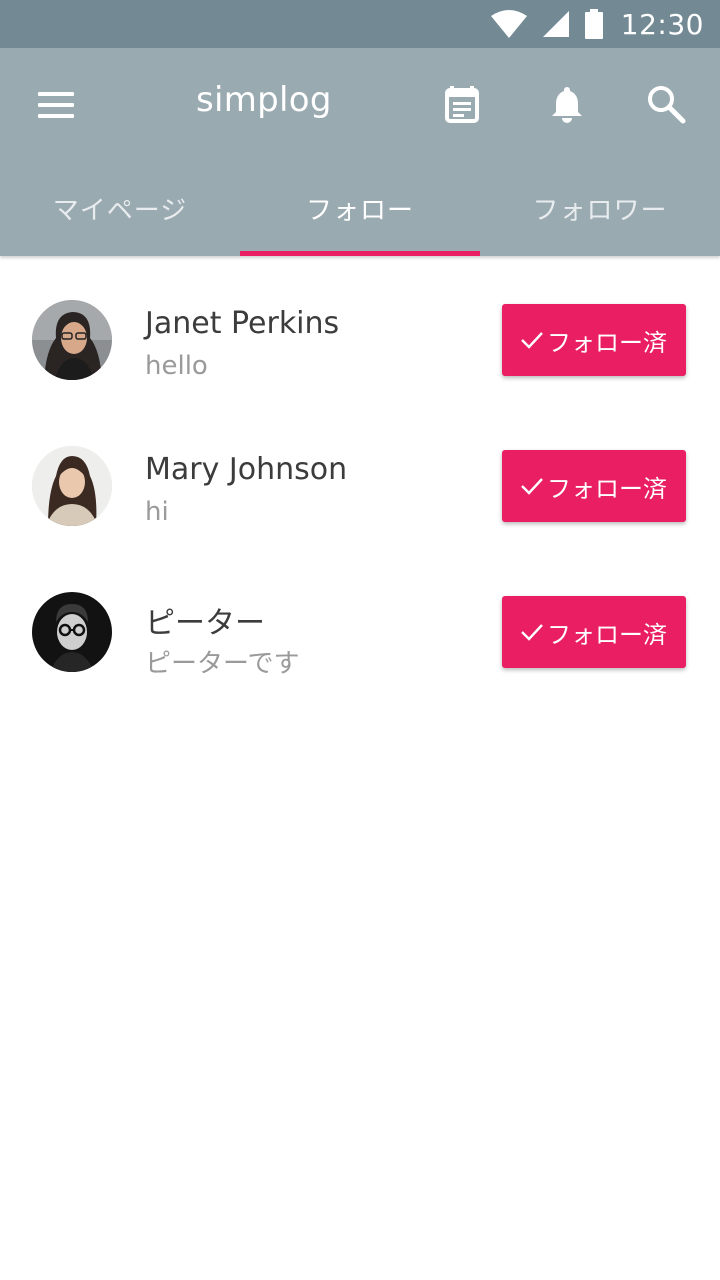 Image resolution: width=720 pixels, height=1280 pixels. I want to click on follow-message: hello, so click(176, 366).